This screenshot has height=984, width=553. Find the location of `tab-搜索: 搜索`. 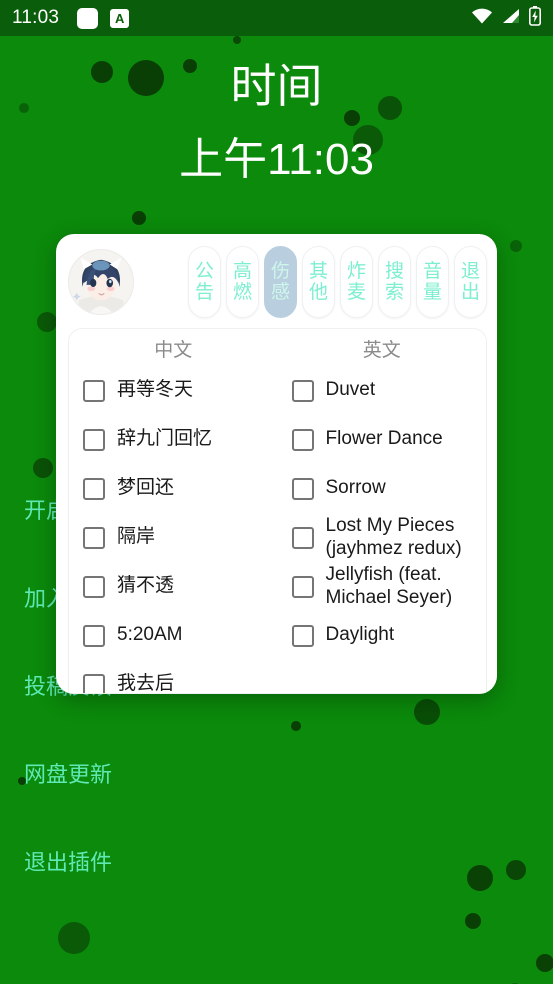

tab-搜索: 搜索 is located at coordinates (394, 282).